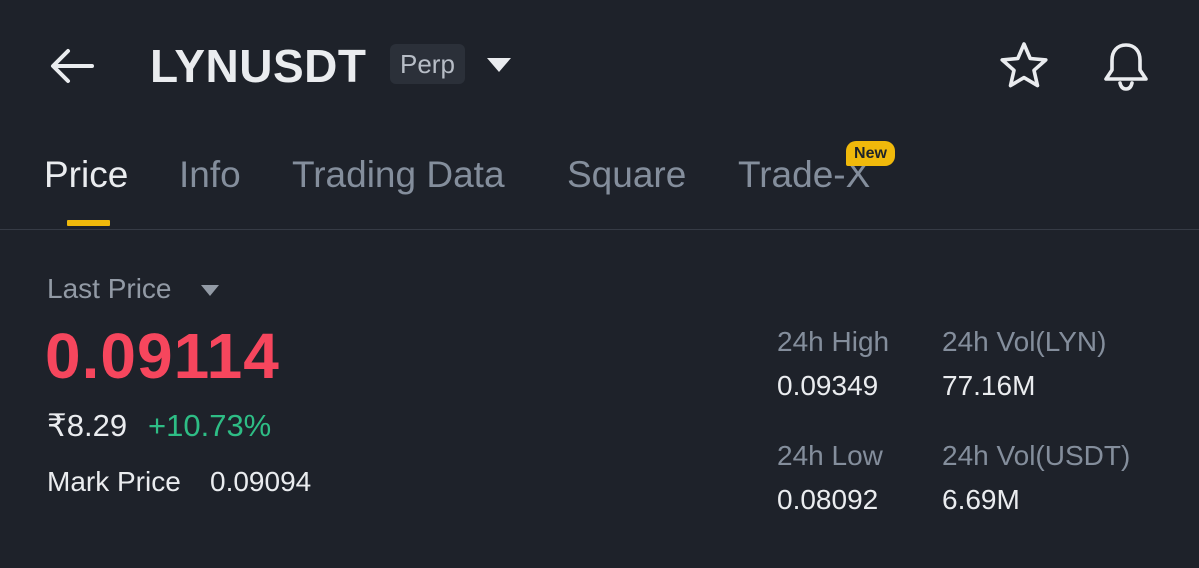 This screenshot has height=568, width=1199. I want to click on price-change-percent: +10.73%, so click(210, 425).